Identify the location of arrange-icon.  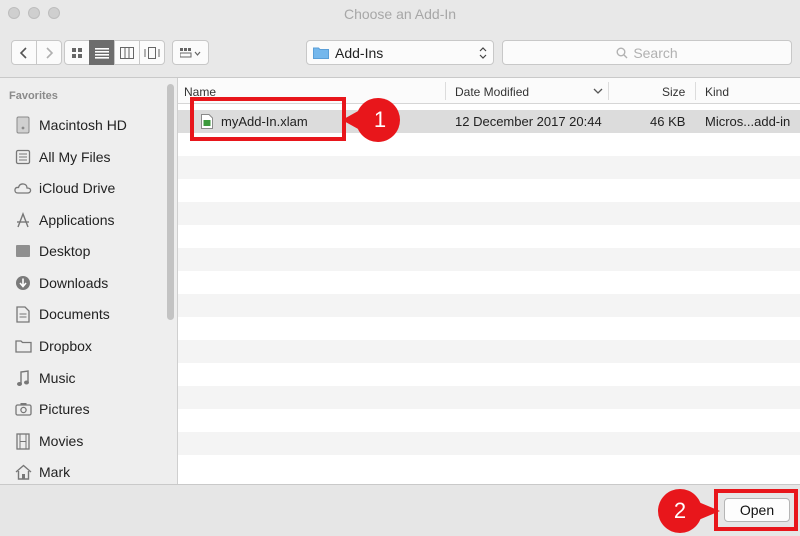
(189, 52).